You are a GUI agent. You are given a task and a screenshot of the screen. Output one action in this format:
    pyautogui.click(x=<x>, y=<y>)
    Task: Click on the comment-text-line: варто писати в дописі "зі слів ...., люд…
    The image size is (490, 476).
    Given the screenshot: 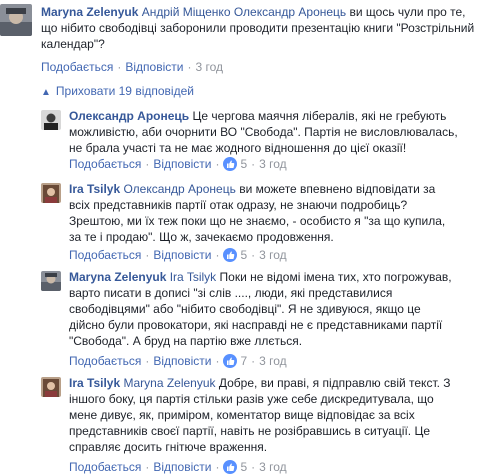 What is the action you would take?
    pyautogui.click(x=231, y=293)
    